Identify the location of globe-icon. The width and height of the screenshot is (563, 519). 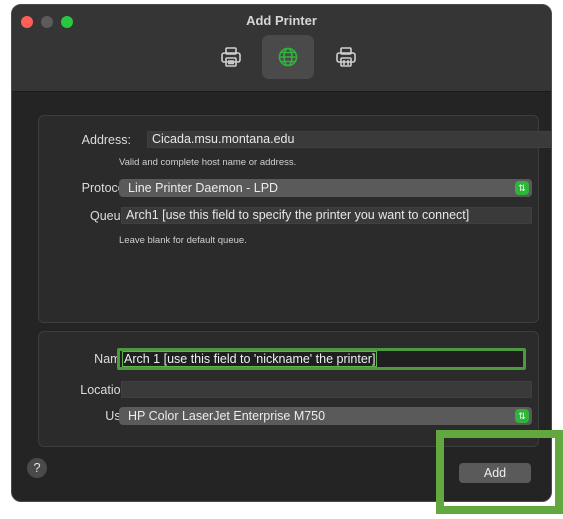
(288, 57).